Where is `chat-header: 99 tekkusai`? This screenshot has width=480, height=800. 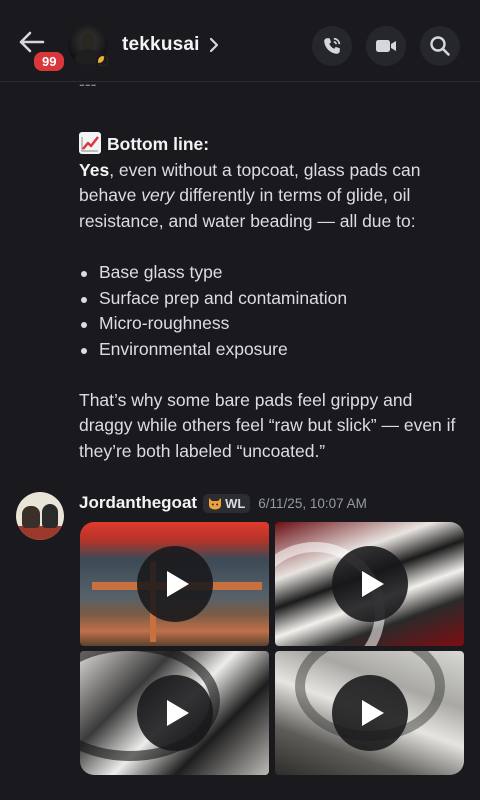 chat-header: 99 tekkusai is located at coordinates (240, 41).